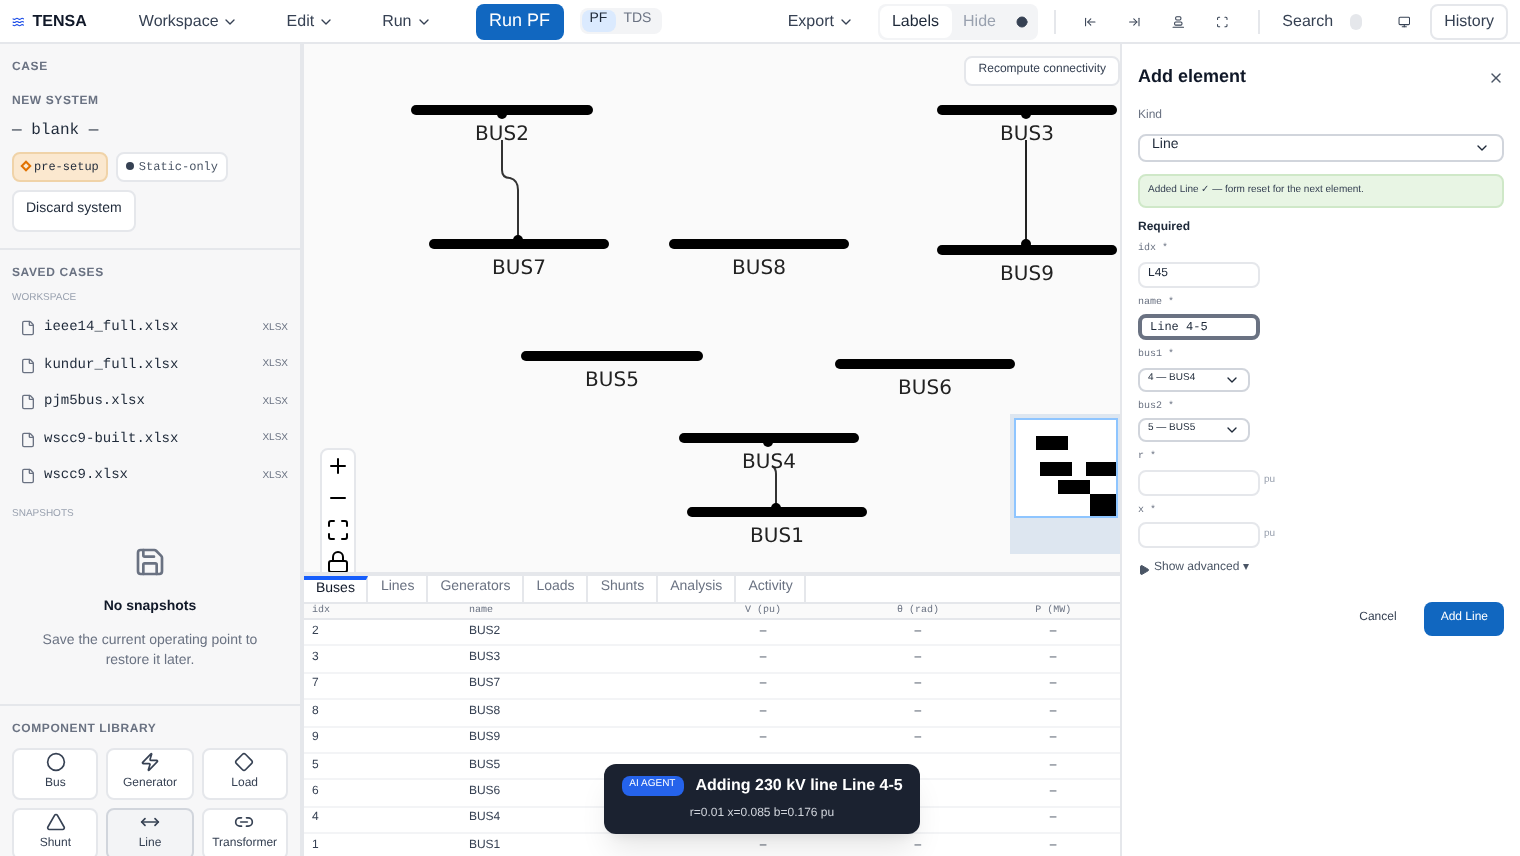 This screenshot has width=1520, height=856. Describe the element at coordinates (1469, 21) in the screenshot. I see `history-button: History` at that location.